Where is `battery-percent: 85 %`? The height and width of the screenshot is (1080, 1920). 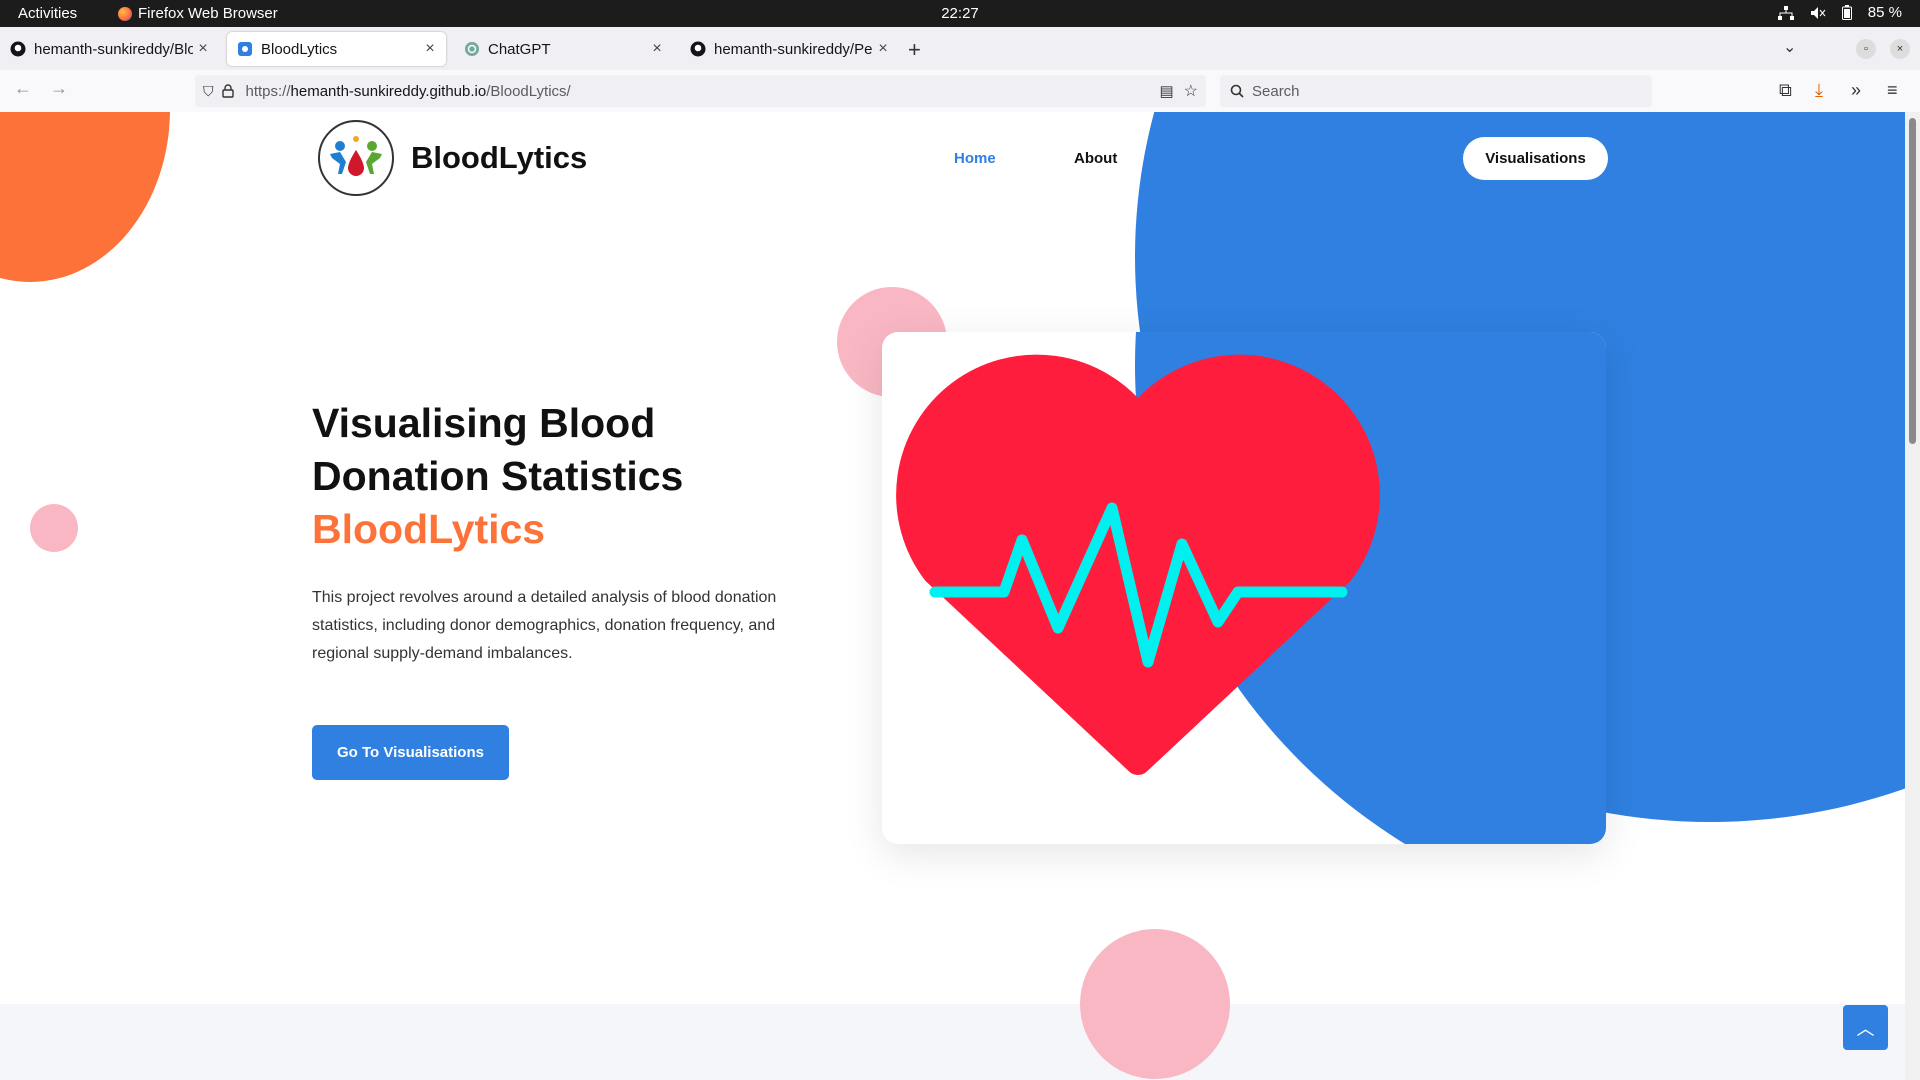 battery-percent: 85 % is located at coordinates (1884, 12).